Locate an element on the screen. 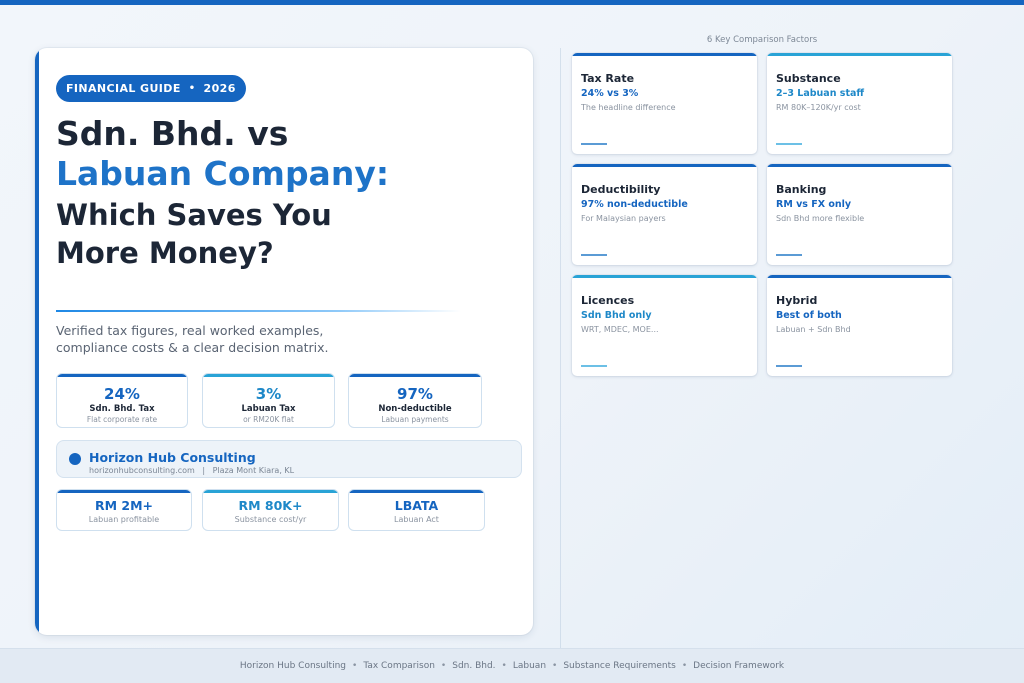 Image resolution: width=1024 pixels, height=683 pixels. stat-value: 97% is located at coordinates (415, 394).